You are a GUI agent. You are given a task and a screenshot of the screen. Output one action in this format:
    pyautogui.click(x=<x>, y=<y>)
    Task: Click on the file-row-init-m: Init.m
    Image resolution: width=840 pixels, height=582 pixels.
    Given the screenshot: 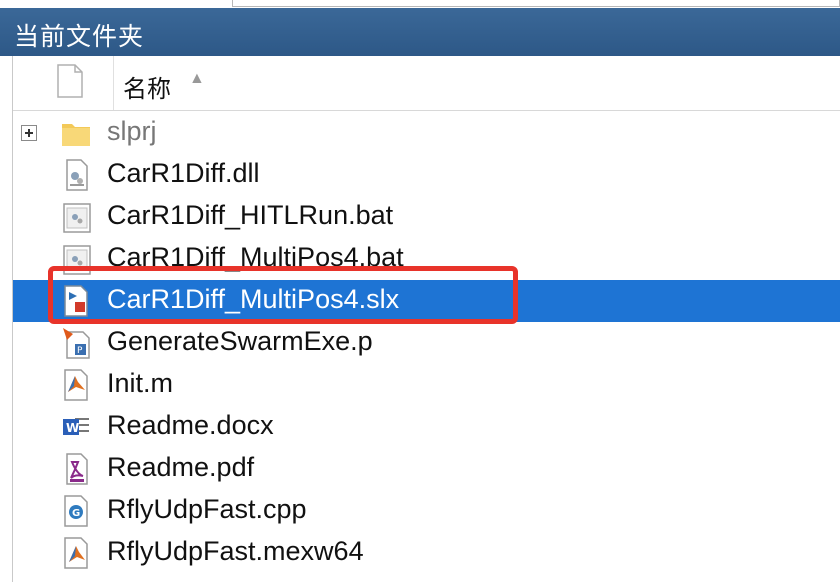 What is the action you would take?
    pyautogui.click(x=426, y=385)
    